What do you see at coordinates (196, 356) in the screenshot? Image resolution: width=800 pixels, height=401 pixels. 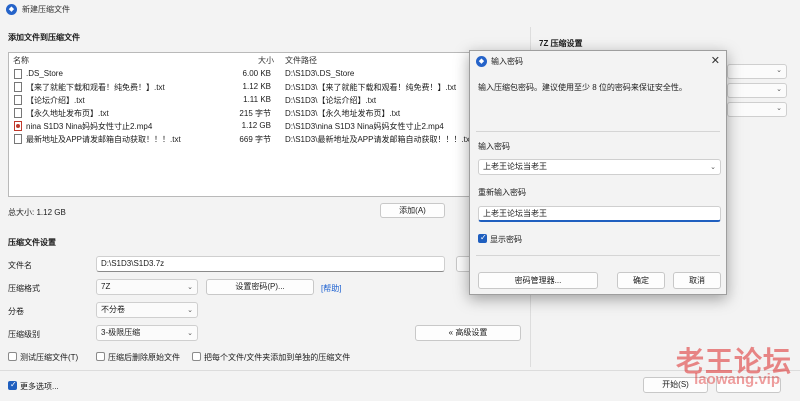 I see `separate-archives-checkbox` at bounding box center [196, 356].